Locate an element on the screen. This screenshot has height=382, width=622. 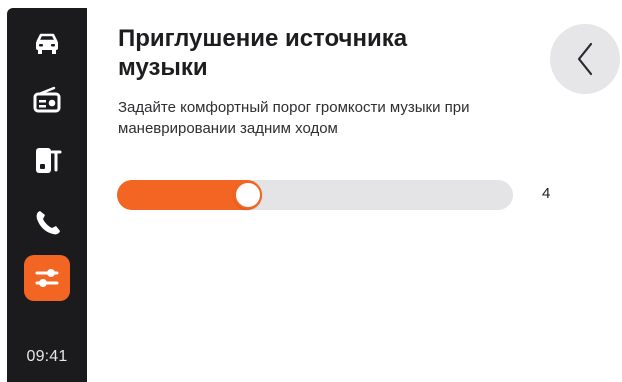
clock-time: 09:41 is located at coordinates (47, 356).